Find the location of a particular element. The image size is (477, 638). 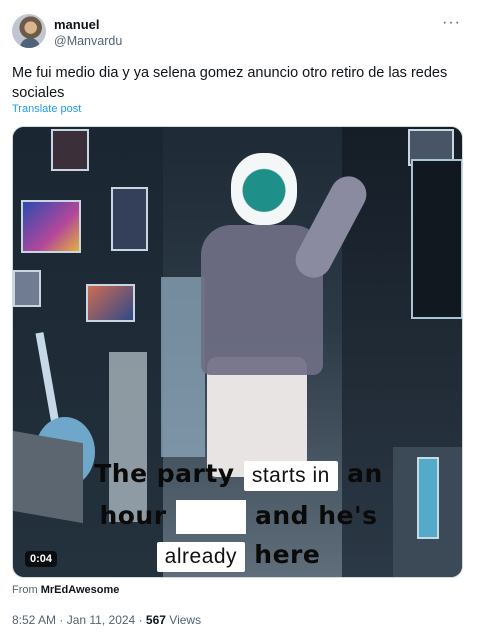

caption-word: The party is located at coordinates (164, 473).